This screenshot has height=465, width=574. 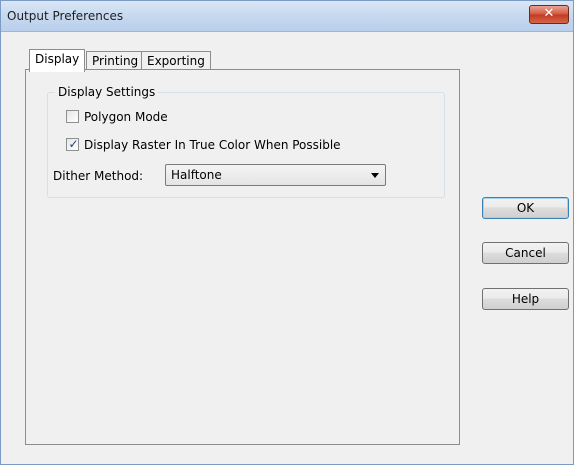 I want to click on dither-method-label: Dither Method:, so click(x=98, y=176).